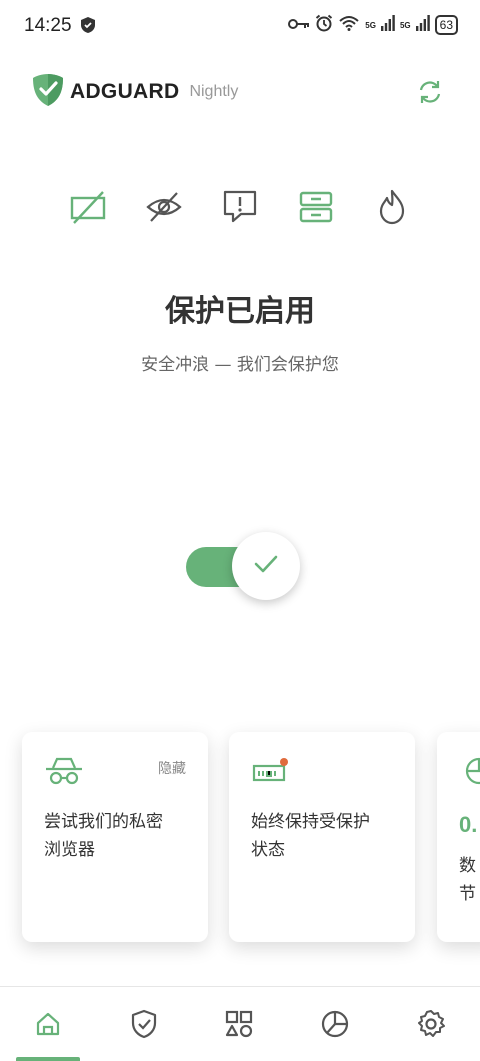 The height and width of the screenshot is (1061, 480). What do you see at coordinates (125, 91) in the screenshot?
I see `brand-name: ADGUARD` at bounding box center [125, 91].